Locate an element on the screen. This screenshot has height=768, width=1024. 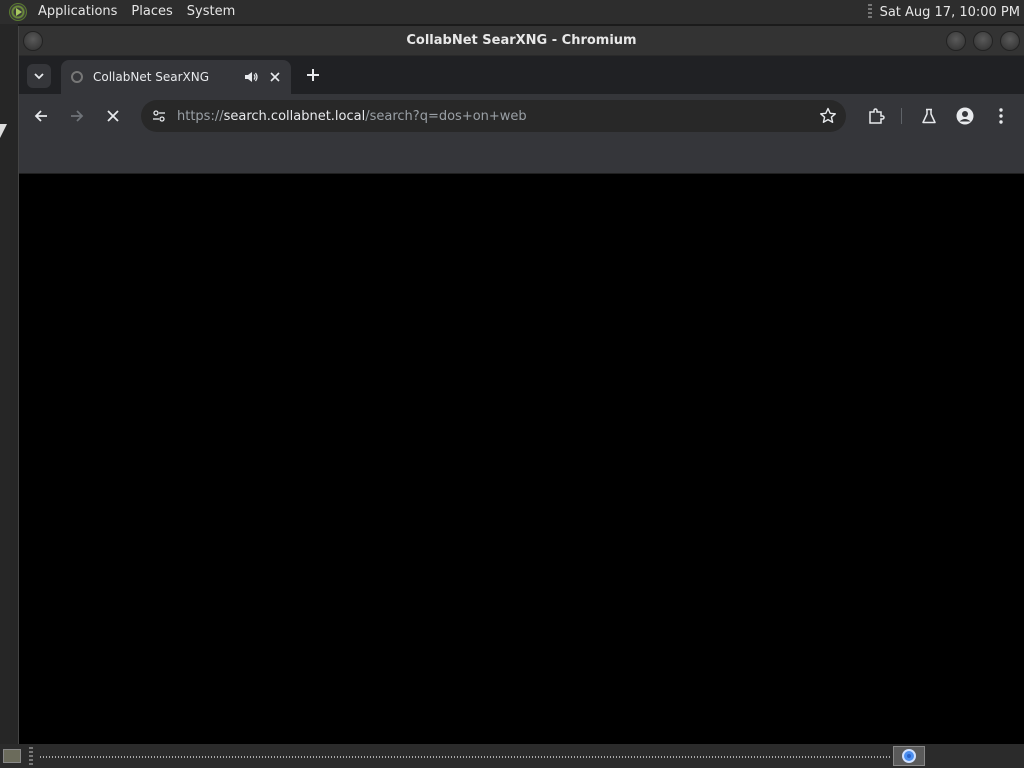
arrow-right-icon is located at coordinates (77, 116).